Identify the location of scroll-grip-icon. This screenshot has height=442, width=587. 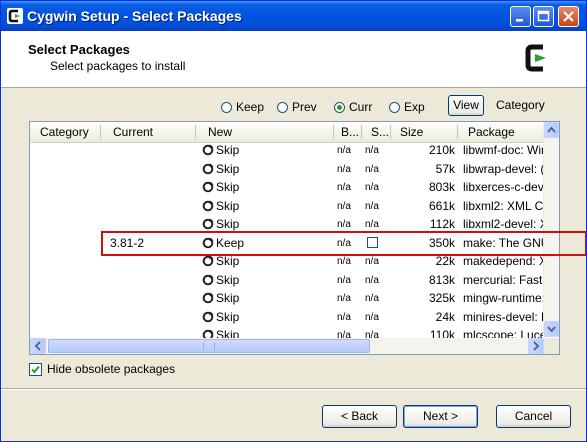
(209, 346).